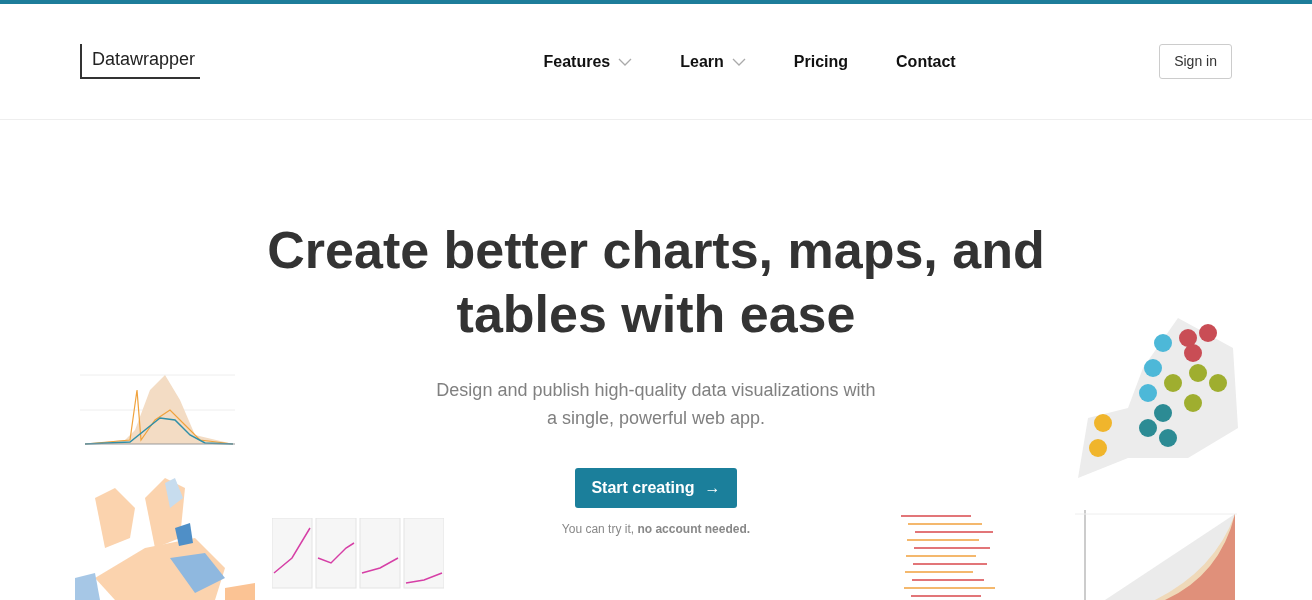 This screenshot has width=1312, height=600. I want to click on nav-link: Pricing, so click(821, 61).